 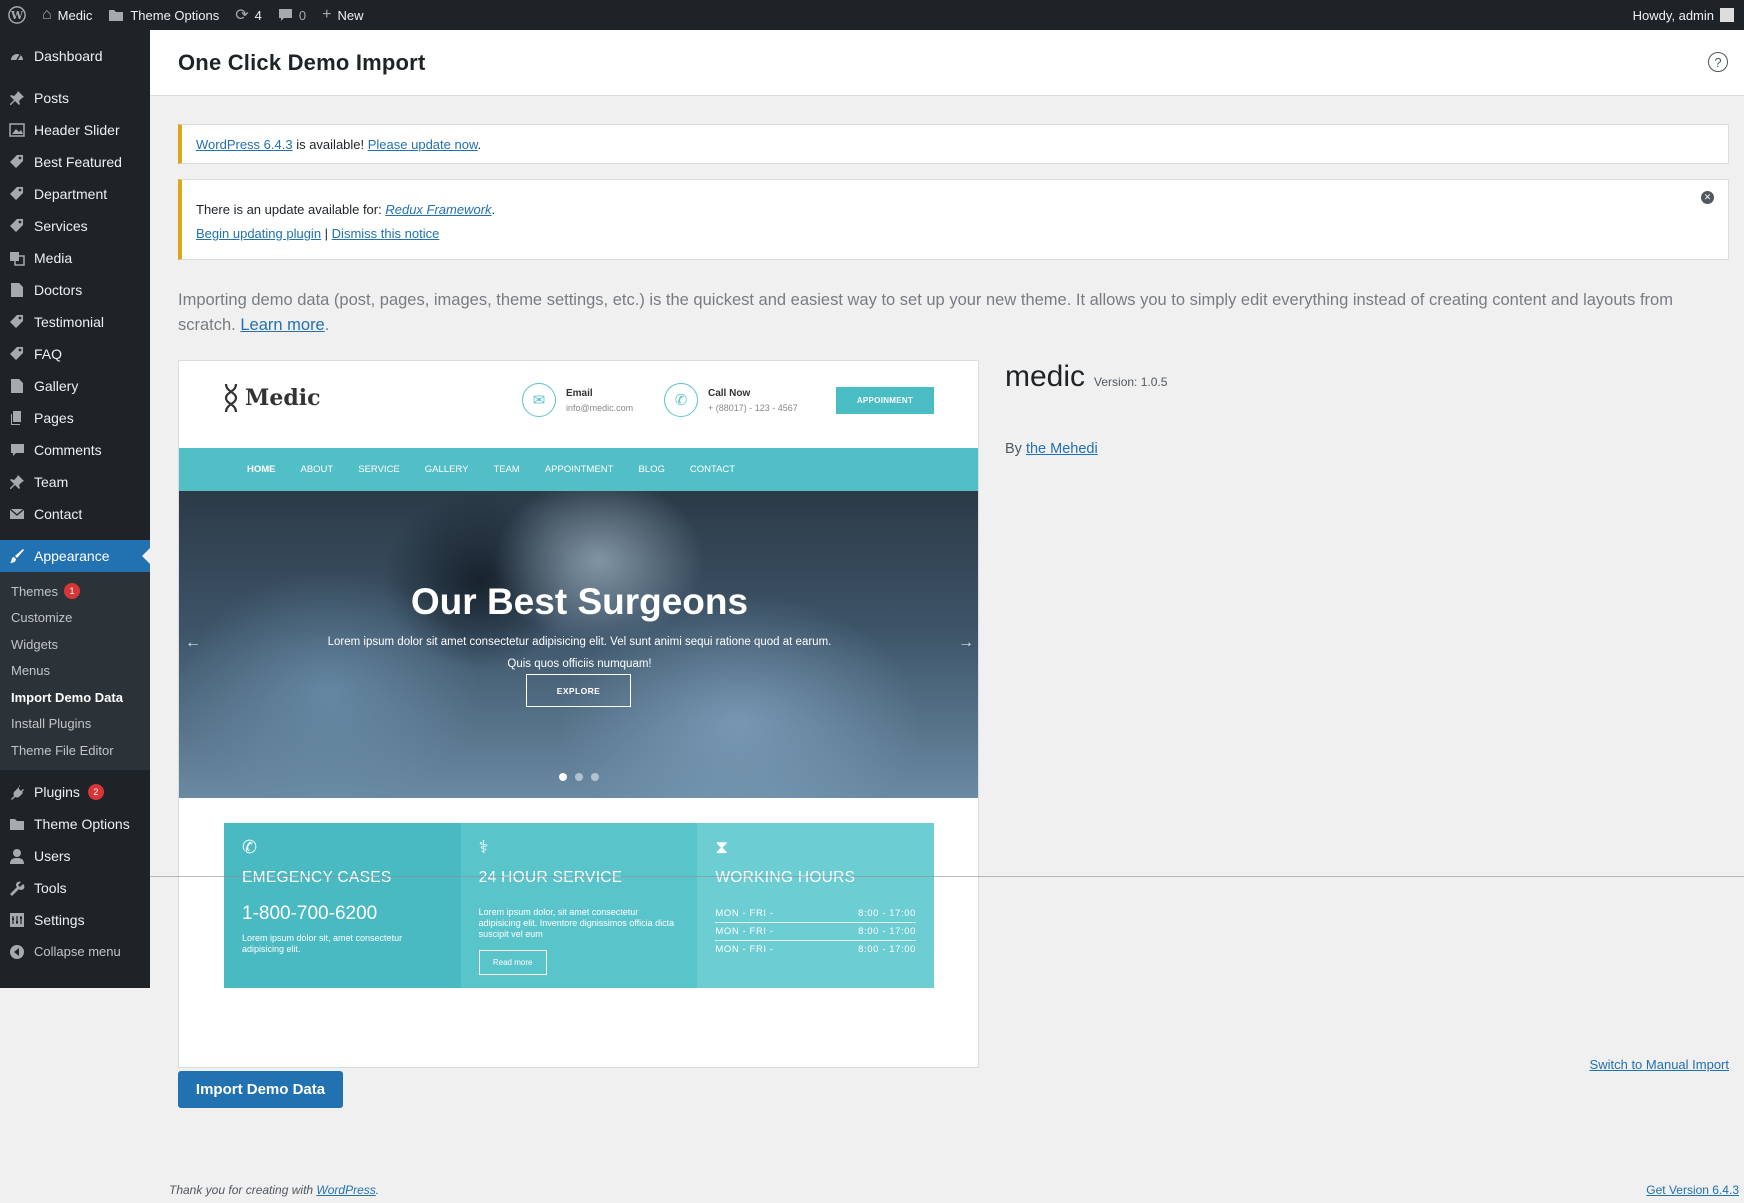 What do you see at coordinates (438, 209) in the screenshot?
I see `redux-framework-link: Redux Framework` at bounding box center [438, 209].